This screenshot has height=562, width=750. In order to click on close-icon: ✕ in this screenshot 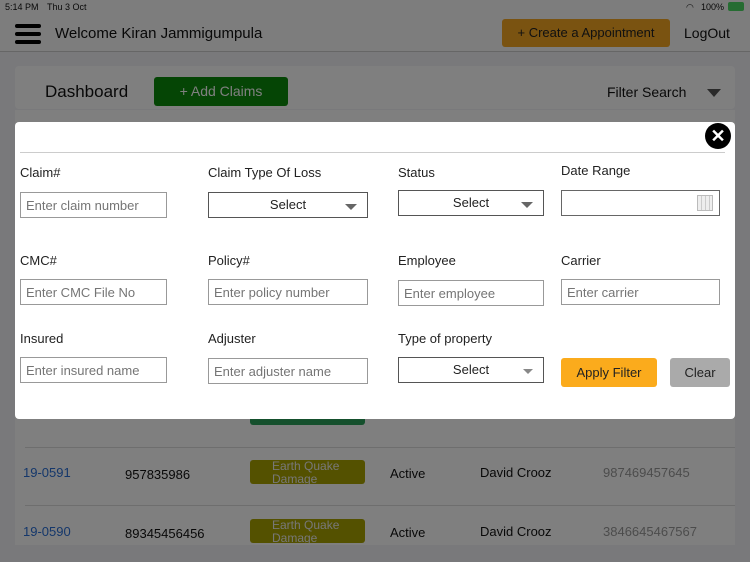, I will do `click(718, 136)`.